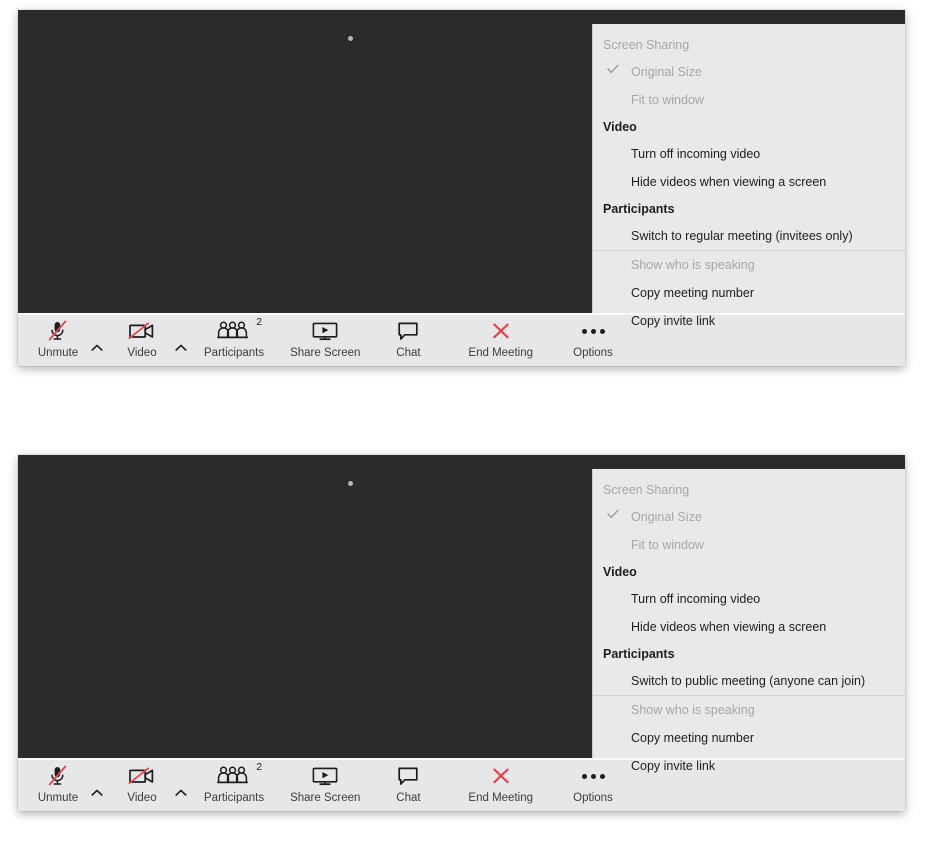 This screenshot has width=925, height=848. What do you see at coordinates (259, 767) in the screenshot?
I see `participants-count-badge: 2` at bounding box center [259, 767].